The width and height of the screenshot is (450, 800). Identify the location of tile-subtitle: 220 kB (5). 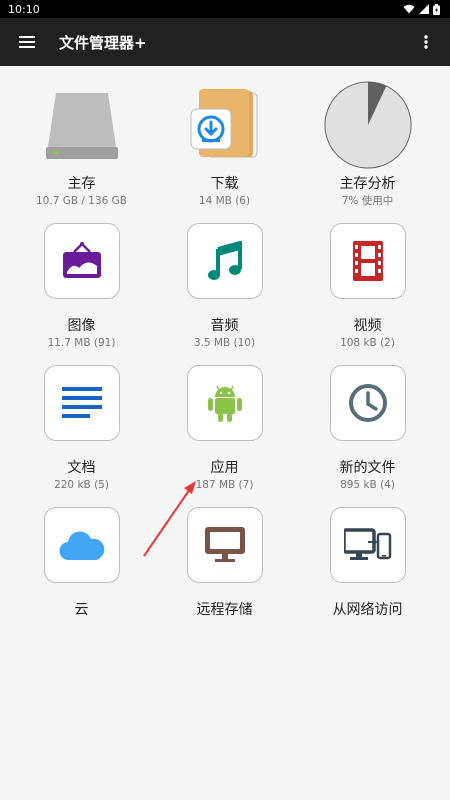
(81, 485).